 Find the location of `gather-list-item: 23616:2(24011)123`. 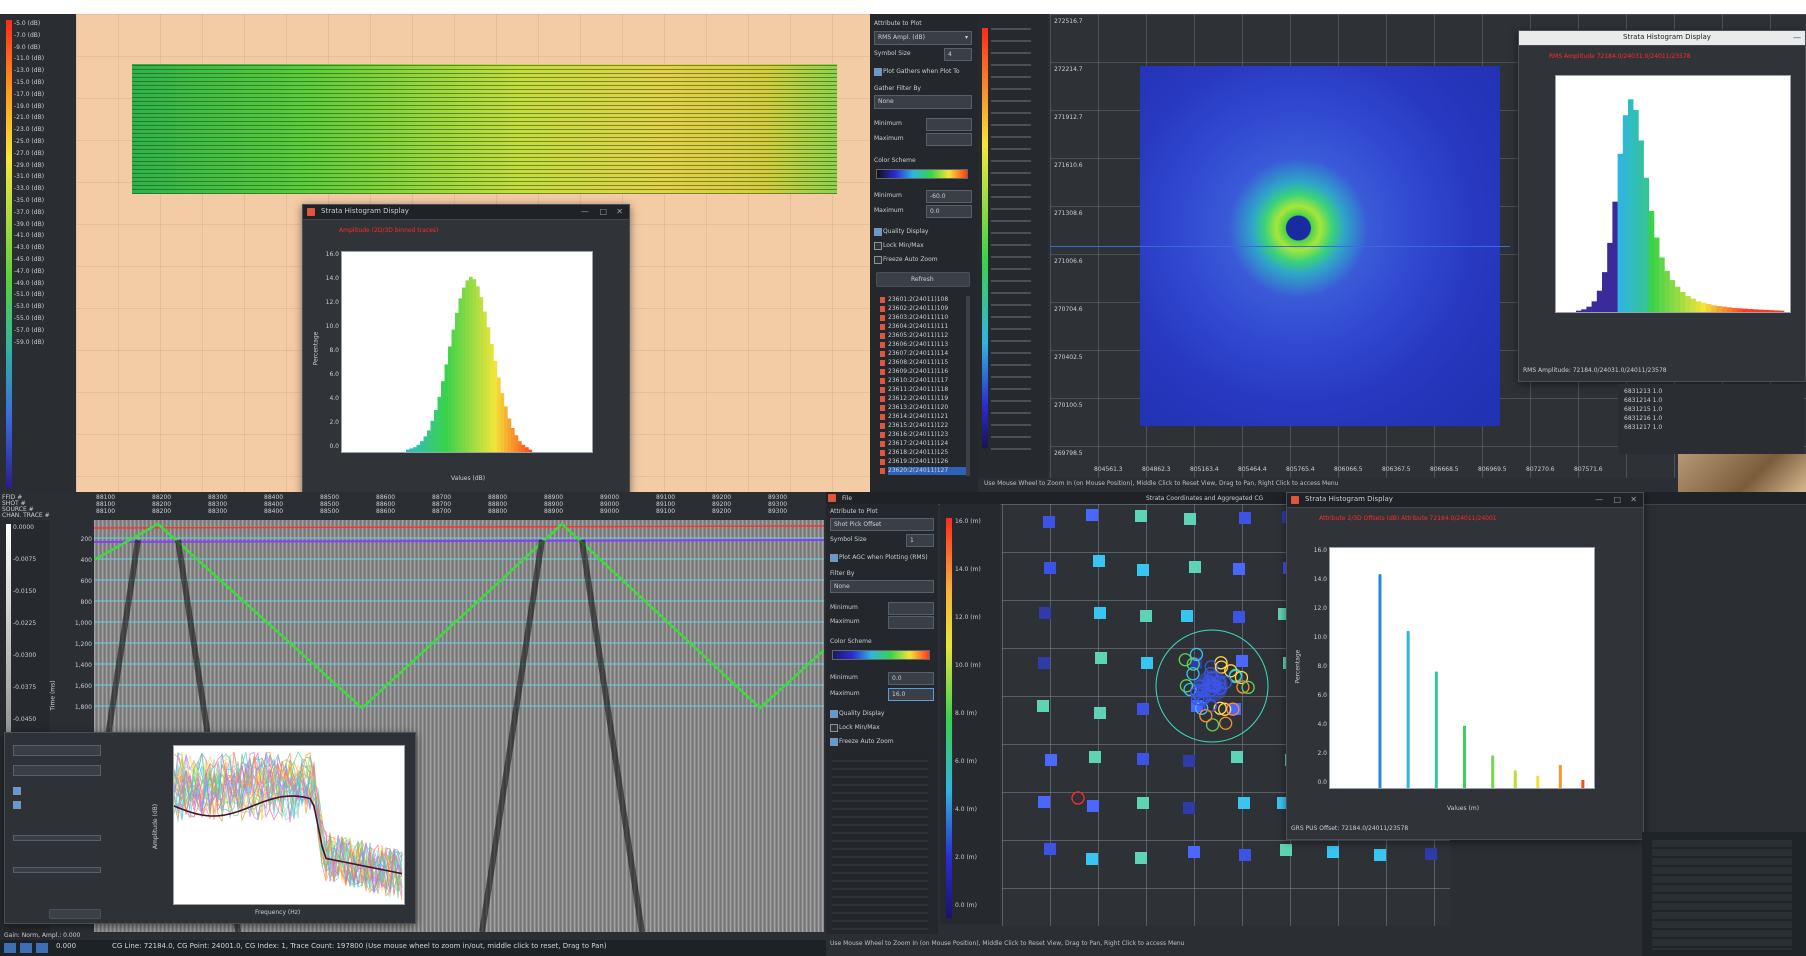

gather-list-item: 23616:2(24011)123 is located at coordinates (924, 435).